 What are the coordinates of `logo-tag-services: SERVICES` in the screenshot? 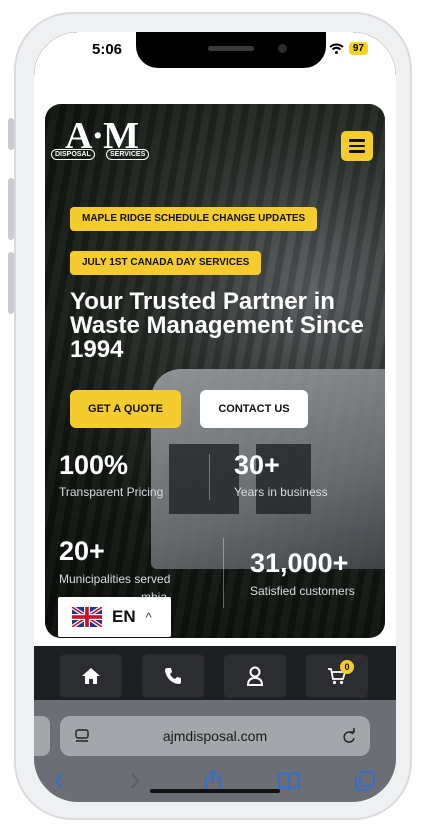 It's located at (128, 154).